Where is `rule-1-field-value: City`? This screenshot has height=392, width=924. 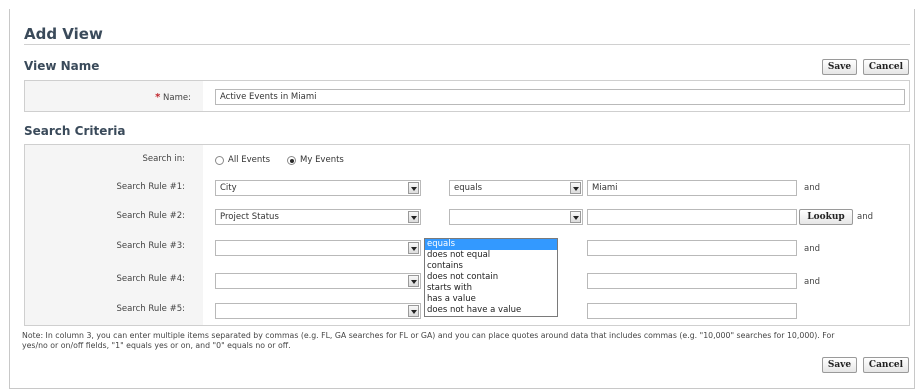
rule-1-field-value: City is located at coordinates (228, 188).